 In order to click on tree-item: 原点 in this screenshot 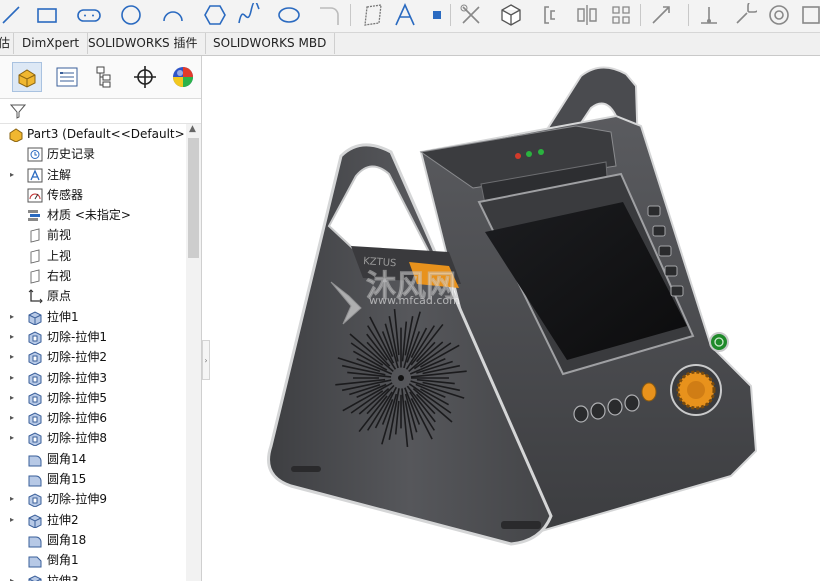, I will do `click(93, 296)`.